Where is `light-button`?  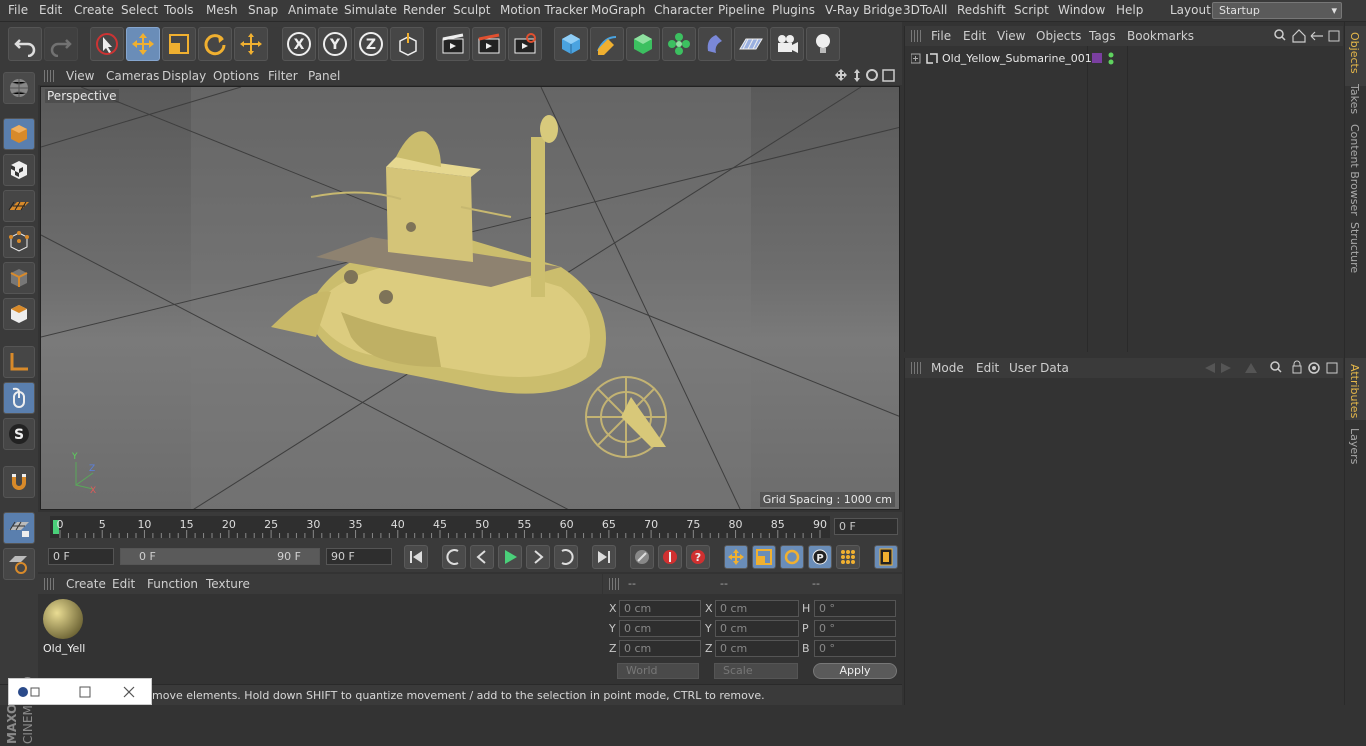
light-button is located at coordinates (823, 44).